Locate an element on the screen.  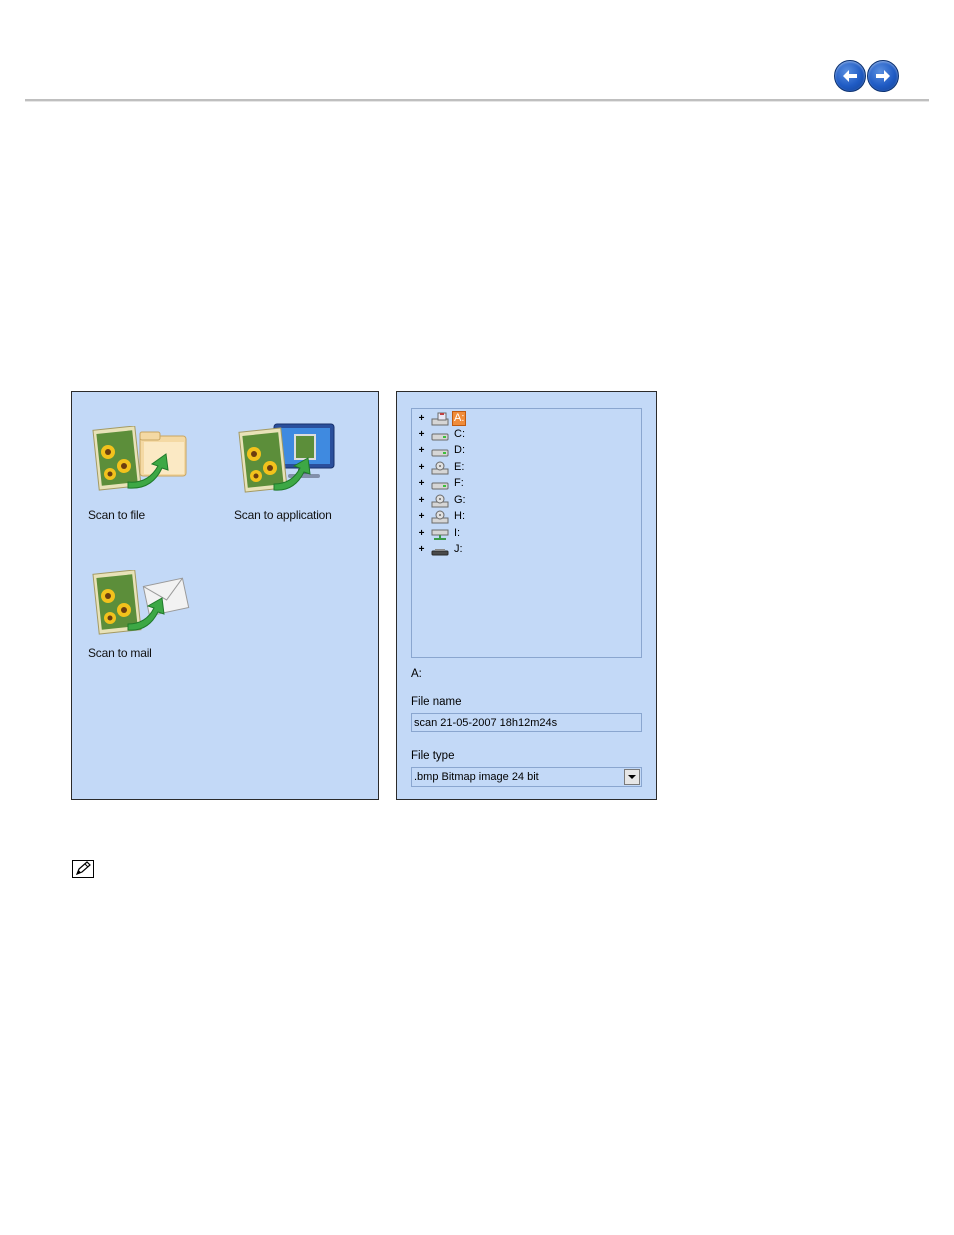
forward-button is located at coordinates (883, 76).